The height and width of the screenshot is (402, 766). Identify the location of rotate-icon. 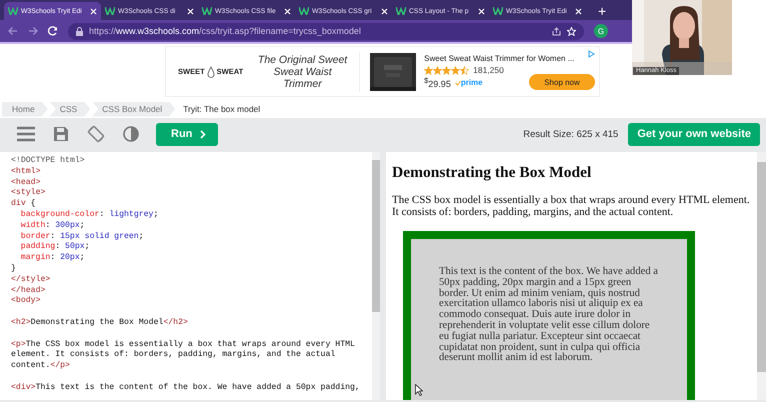
(95, 134).